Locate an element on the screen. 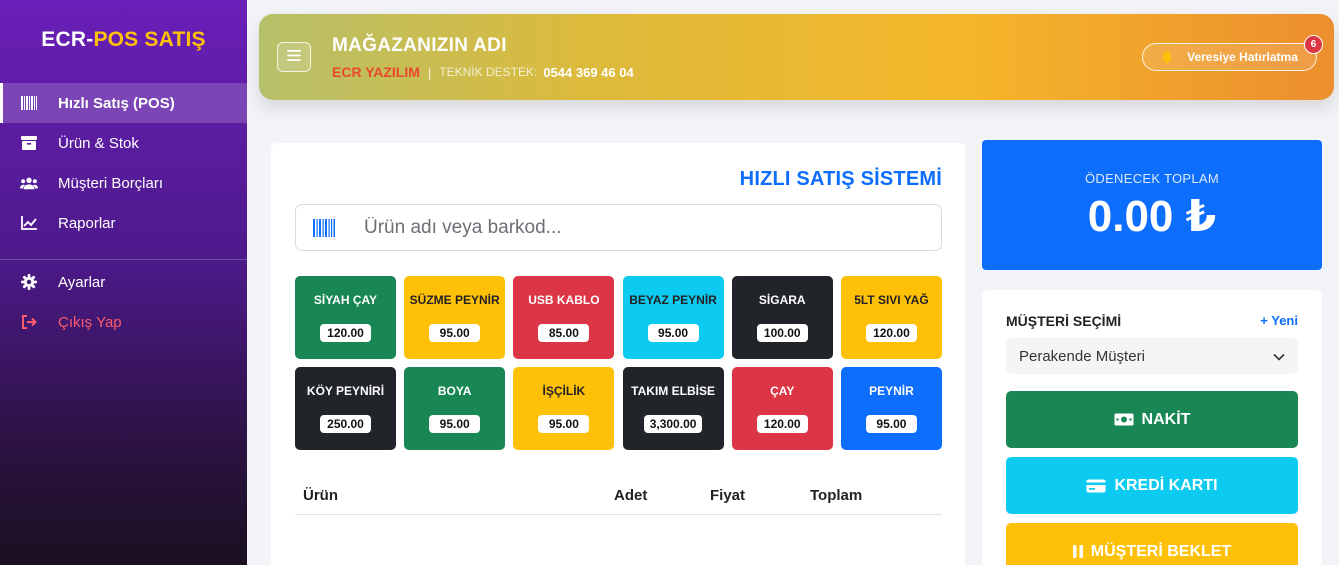  product-tile: 5LT SIVI YAĞ 120.00 is located at coordinates (891, 317).